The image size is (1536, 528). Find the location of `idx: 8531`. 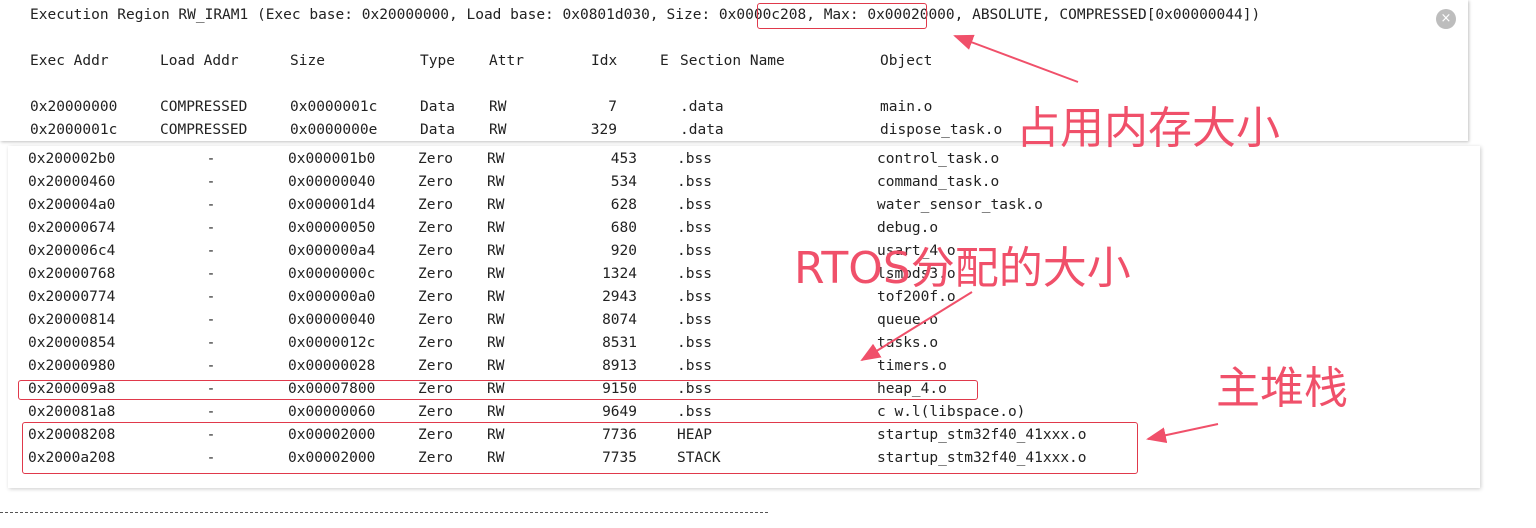

idx: 8531 is located at coordinates (619, 343).